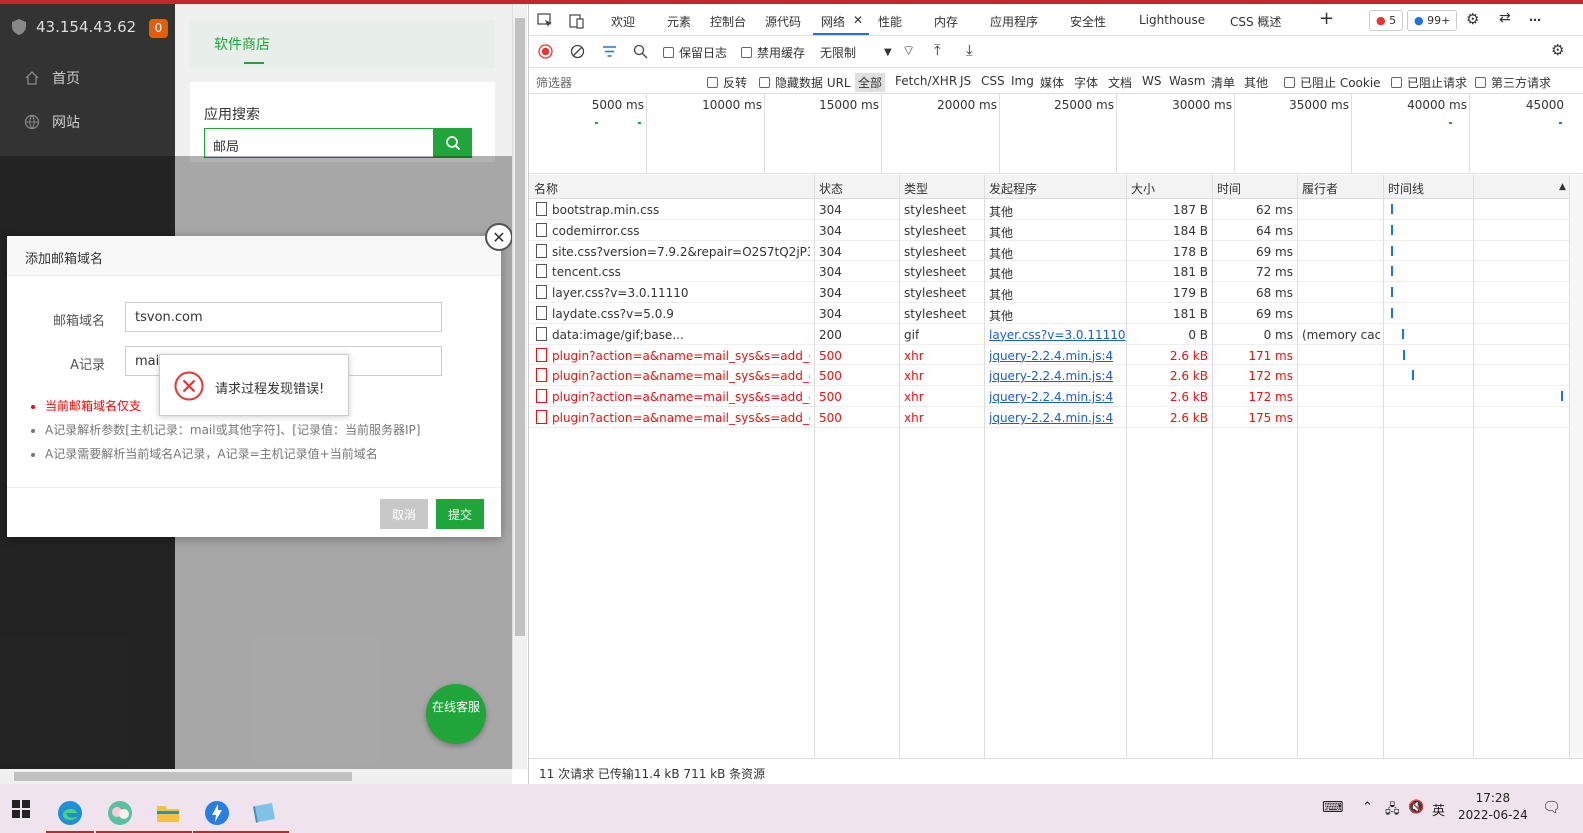 The height and width of the screenshot is (833, 1583). What do you see at coordinates (1223, 82) in the screenshot?
I see `filter-type-manifest: 清单` at bounding box center [1223, 82].